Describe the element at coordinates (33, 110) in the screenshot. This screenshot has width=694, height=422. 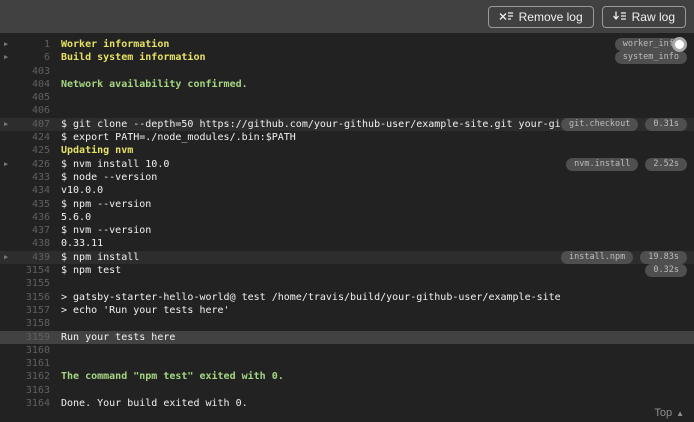
I see `line-number: 406` at that location.